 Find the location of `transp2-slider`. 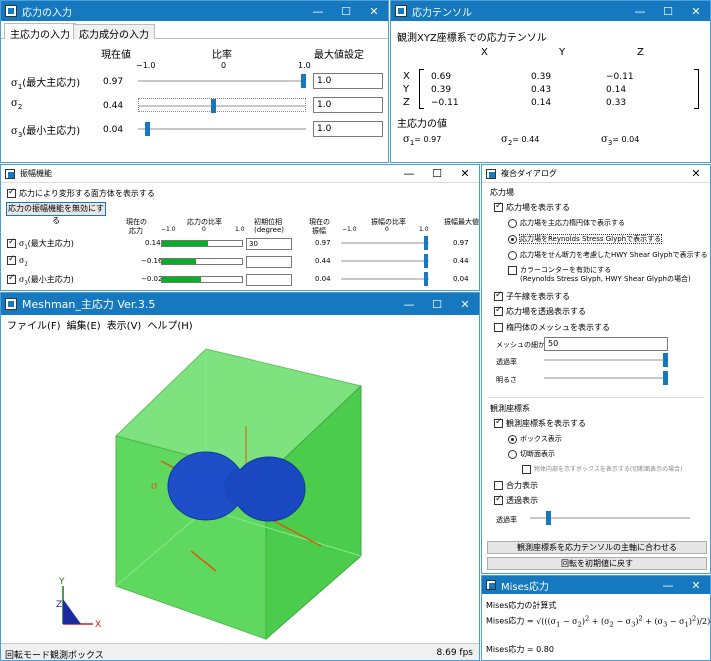

transp2-slider is located at coordinates (610, 518).